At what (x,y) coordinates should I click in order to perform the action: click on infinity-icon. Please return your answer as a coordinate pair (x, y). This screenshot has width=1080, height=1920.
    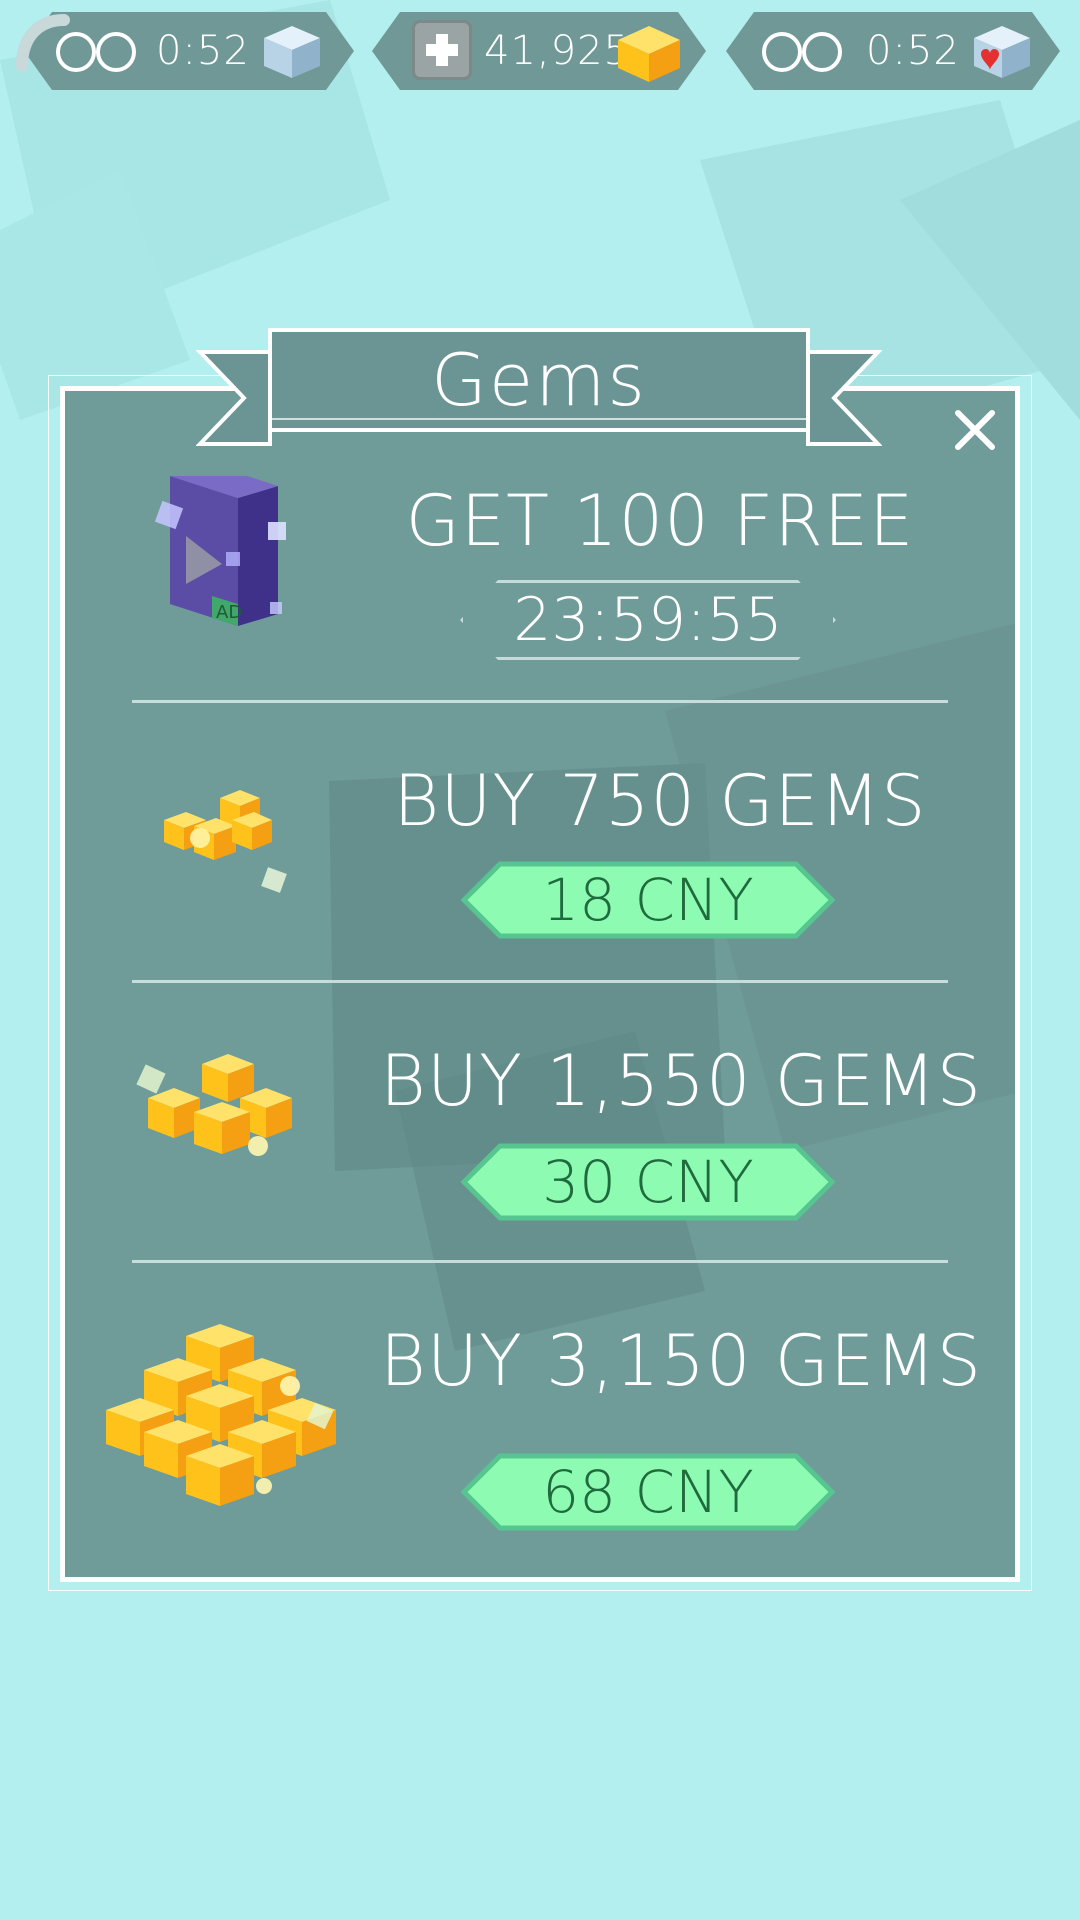
    Looking at the image, I should click on (803, 52).